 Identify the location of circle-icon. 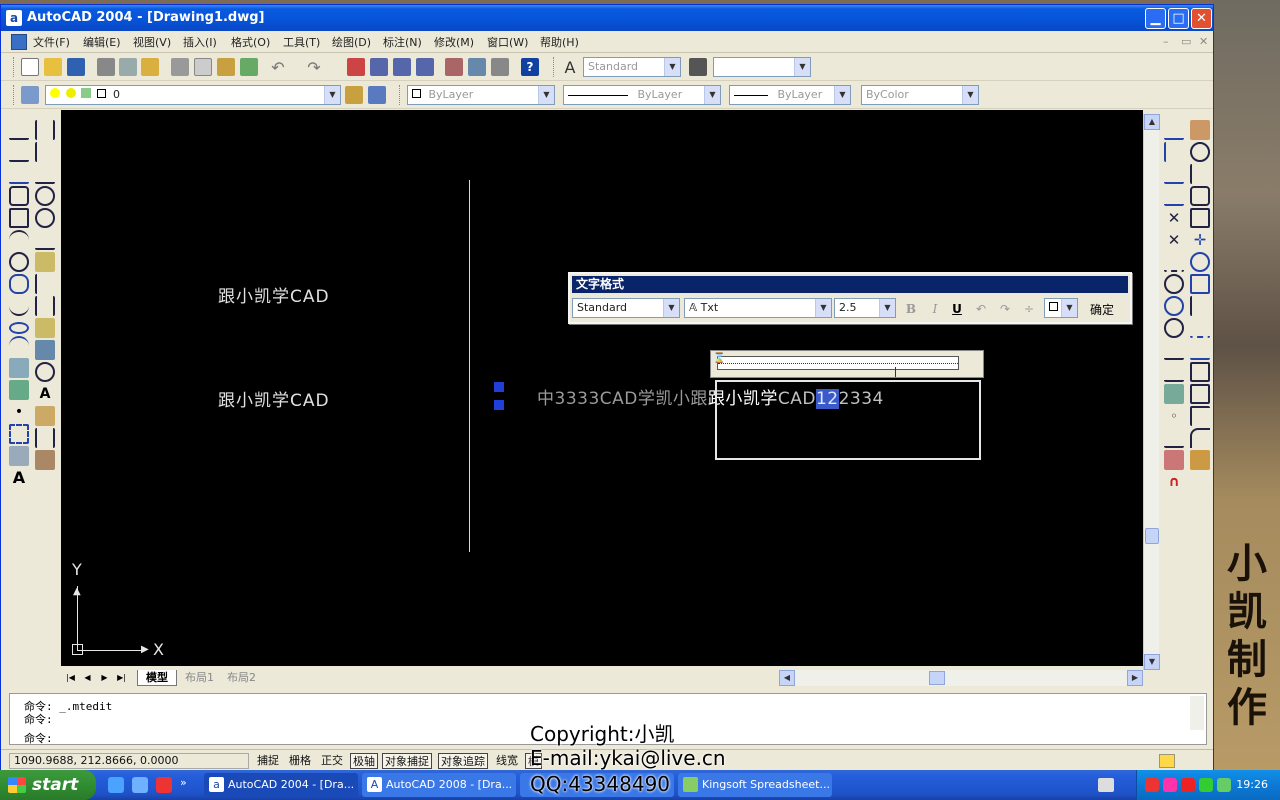
(19, 262).